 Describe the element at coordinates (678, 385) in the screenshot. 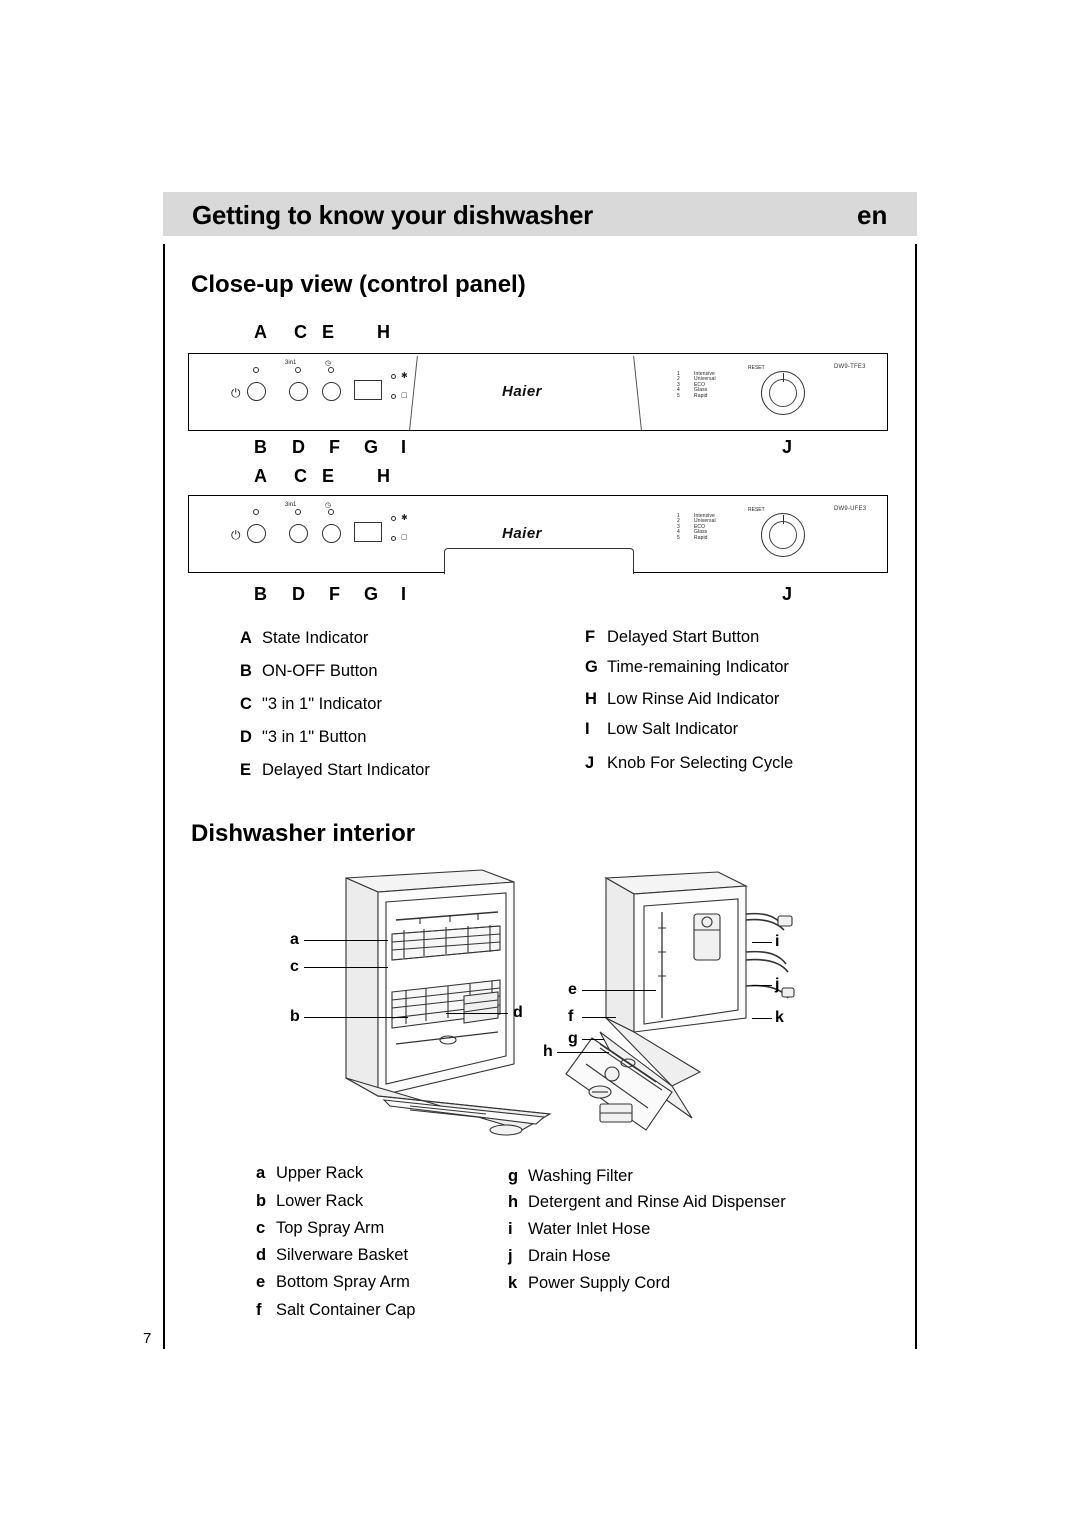

I see `program-ticks-1: 1 2 3 4 5` at that location.